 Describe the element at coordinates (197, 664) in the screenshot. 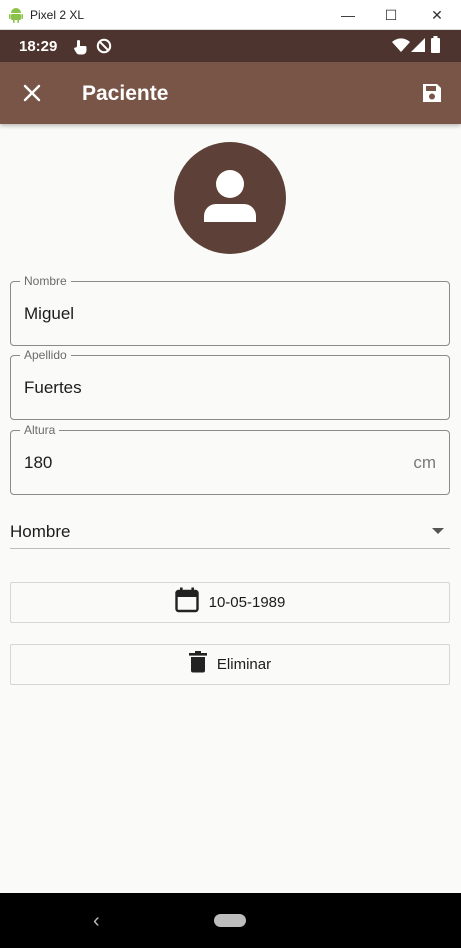

I see `trash-icon` at that location.